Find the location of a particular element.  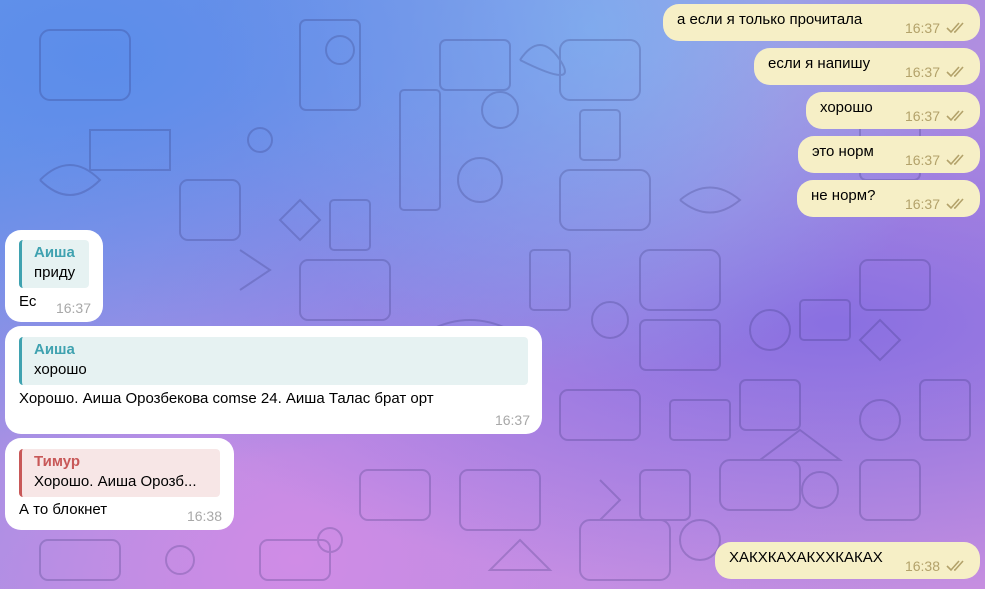

outgoing-message: не норм? 16:37 is located at coordinates (888, 198).